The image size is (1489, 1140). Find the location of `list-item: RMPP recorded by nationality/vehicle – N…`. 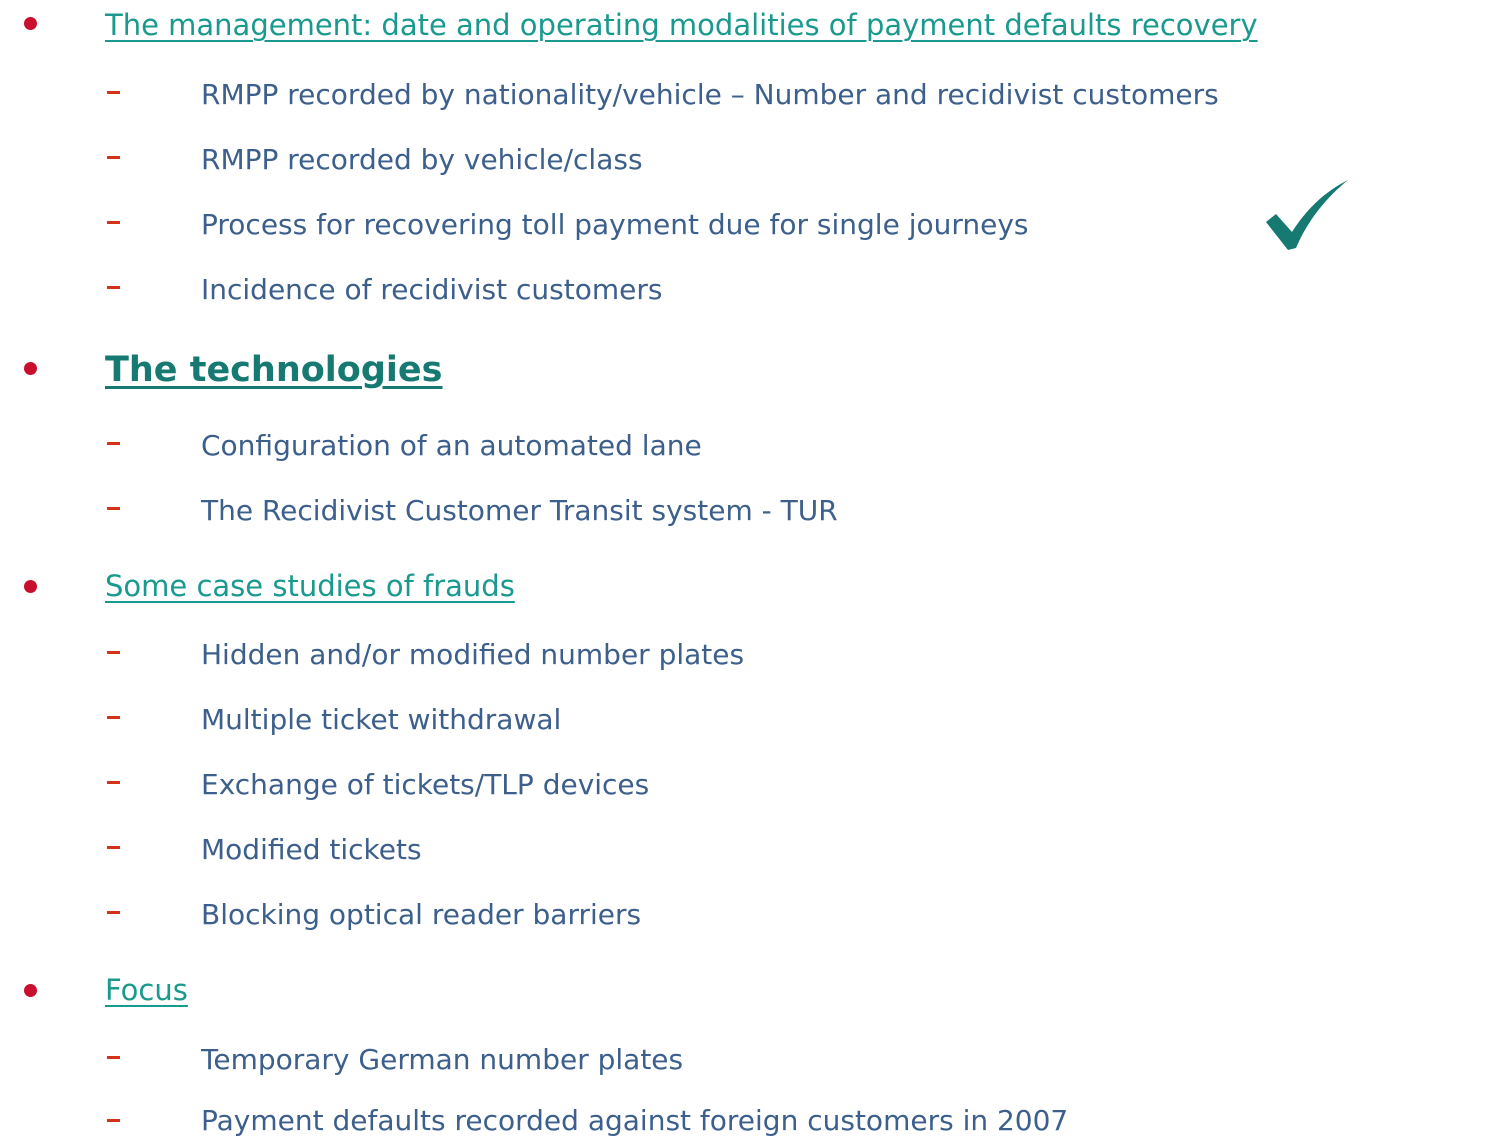

list-item: RMPP recorded by nationality/vehicle – N… is located at coordinates (710, 94).